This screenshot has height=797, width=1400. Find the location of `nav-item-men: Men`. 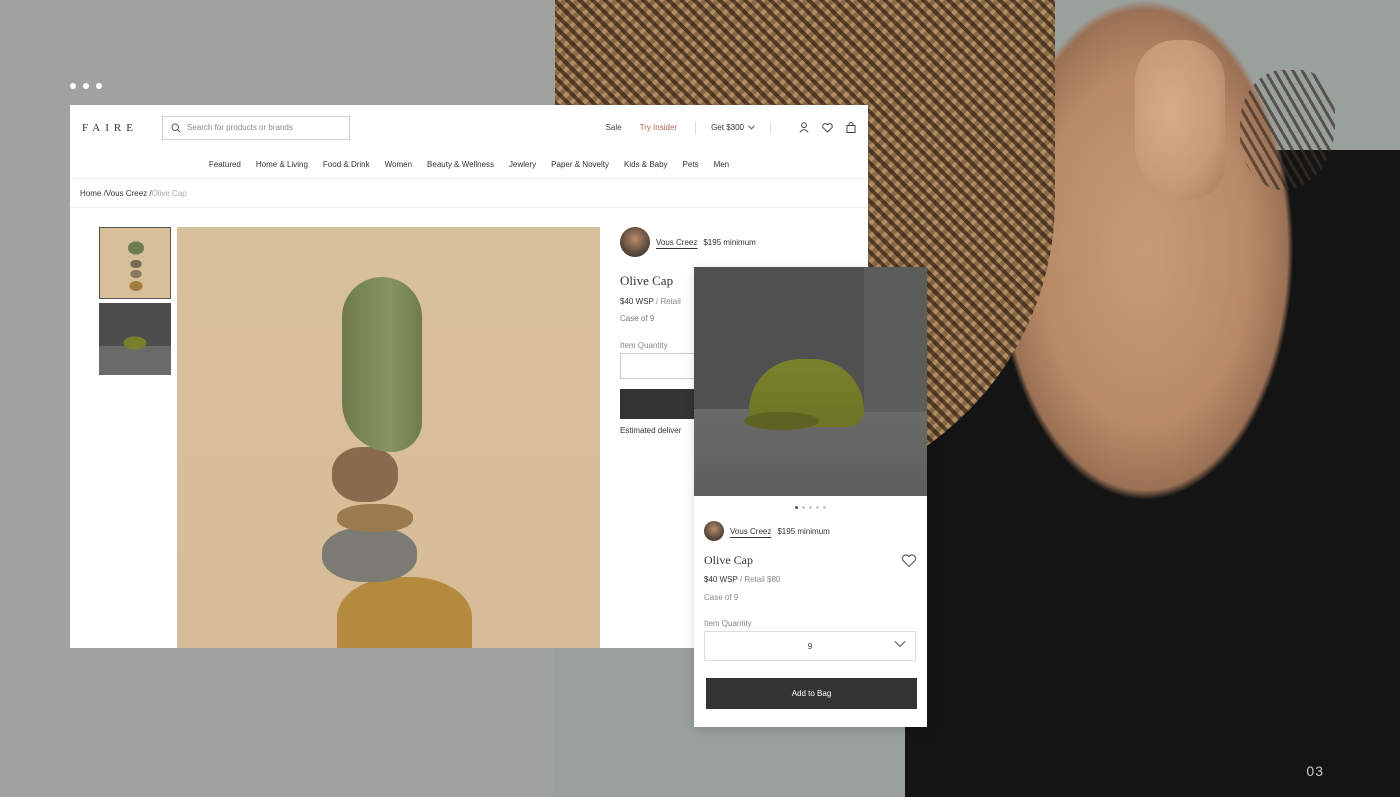

nav-item-men: Men is located at coordinates (722, 164).